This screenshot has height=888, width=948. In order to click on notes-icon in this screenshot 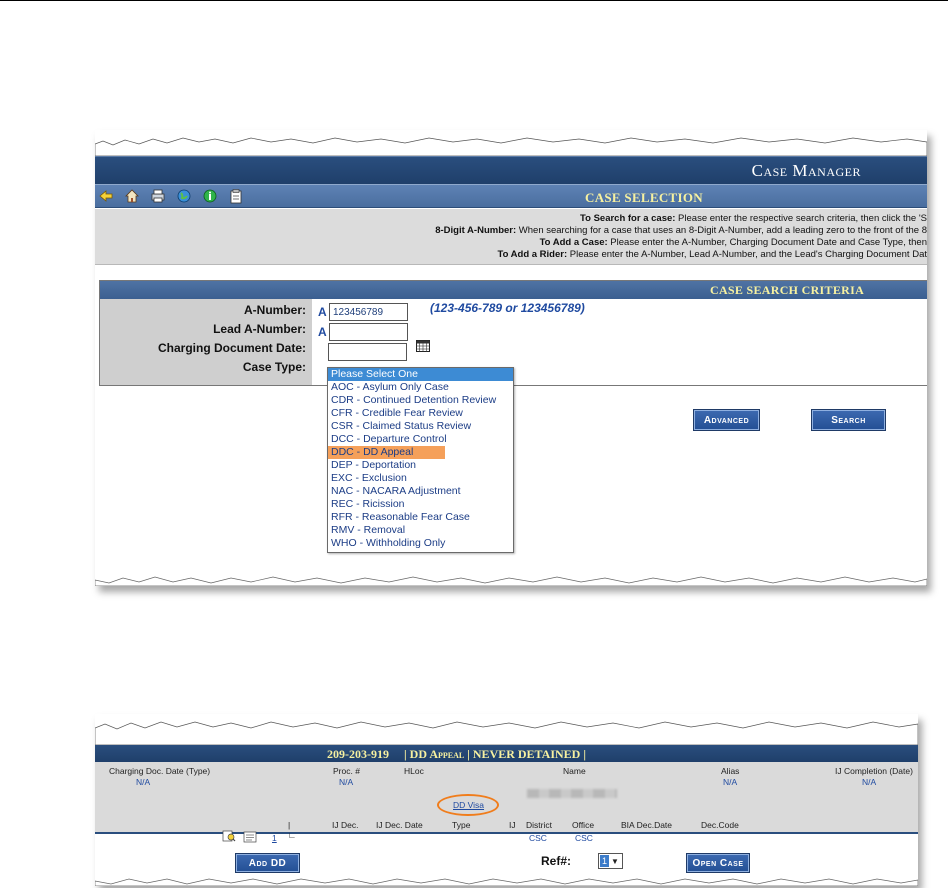, I will do `click(250, 837)`.